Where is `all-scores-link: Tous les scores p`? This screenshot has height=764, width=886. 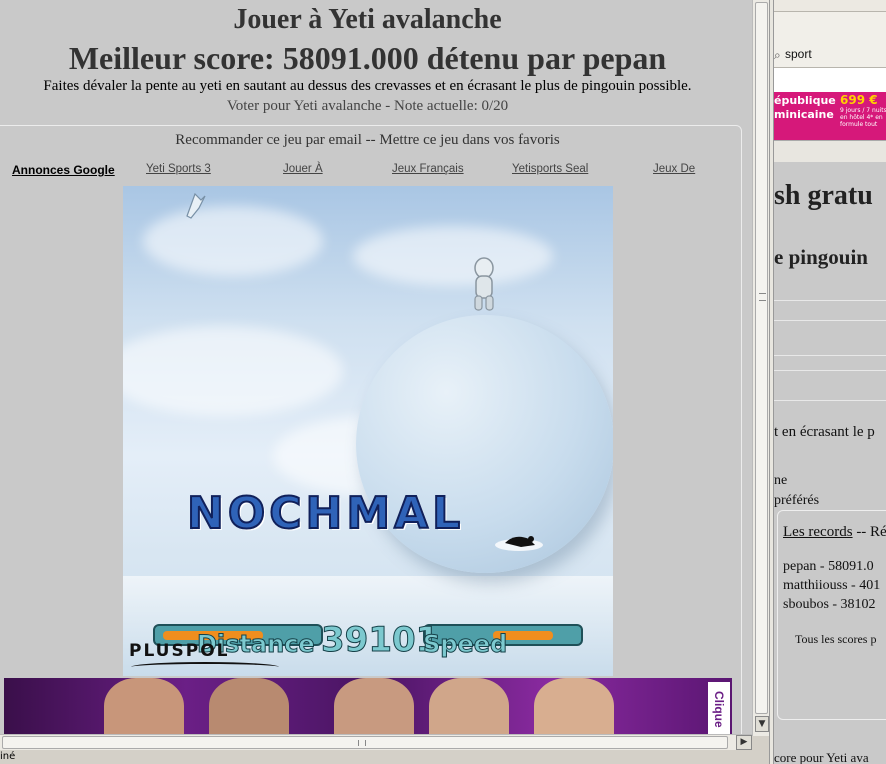 all-scores-link: Tous les scores p is located at coordinates (835, 639).